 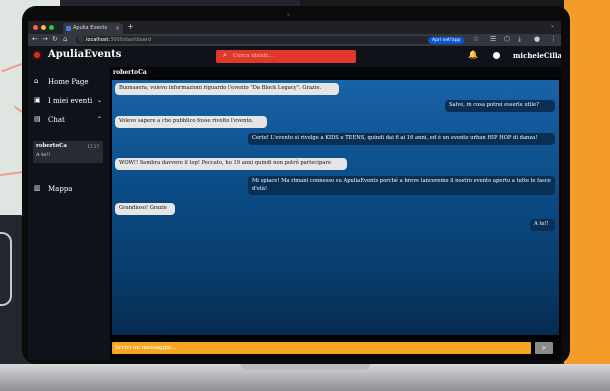 I want to click on brand-name: ApuliaEvents, so click(x=84, y=54).